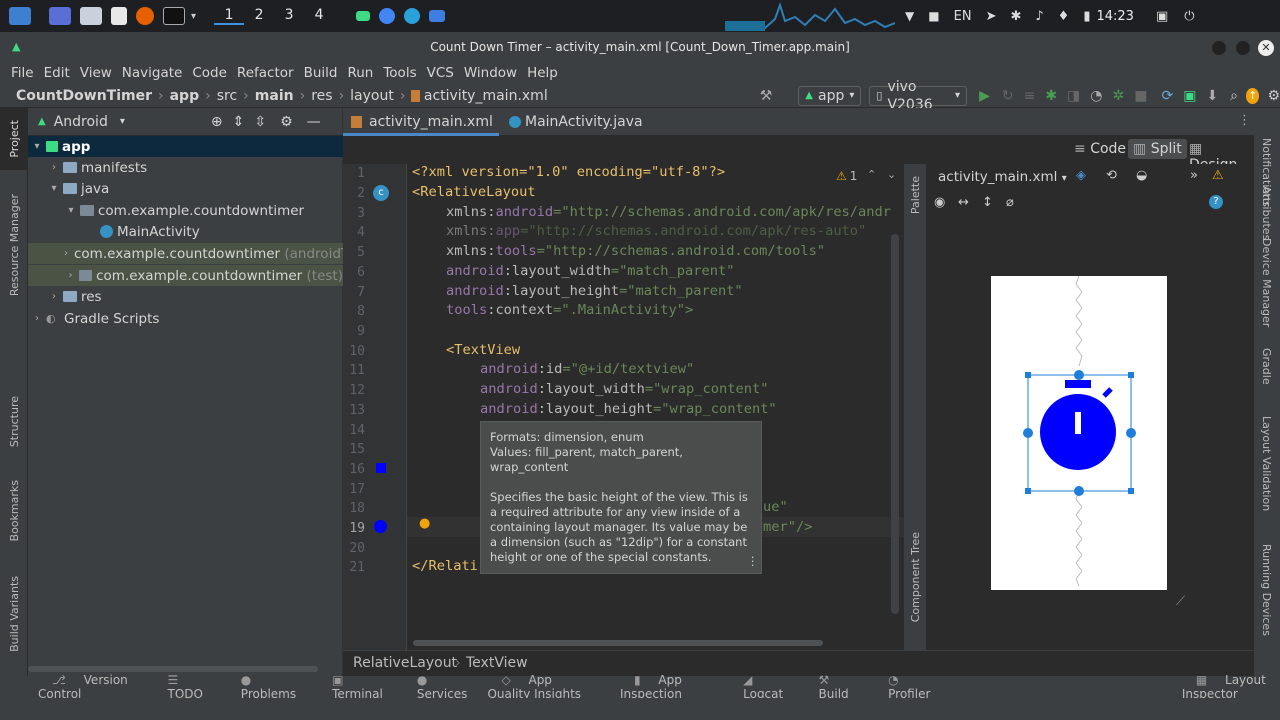  I want to click on menu-refactor: Refactor, so click(265, 73).